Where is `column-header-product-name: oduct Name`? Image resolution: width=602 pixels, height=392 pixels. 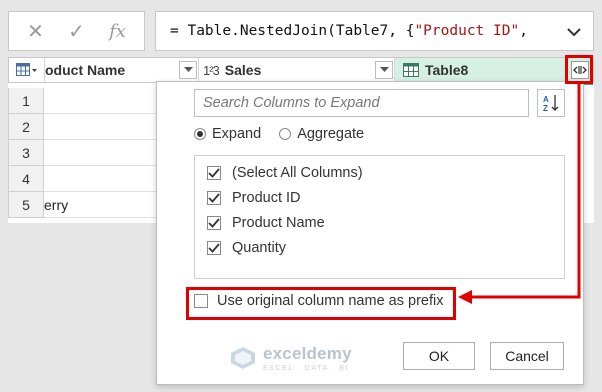 column-header-product-name: oduct Name is located at coordinates (122, 70).